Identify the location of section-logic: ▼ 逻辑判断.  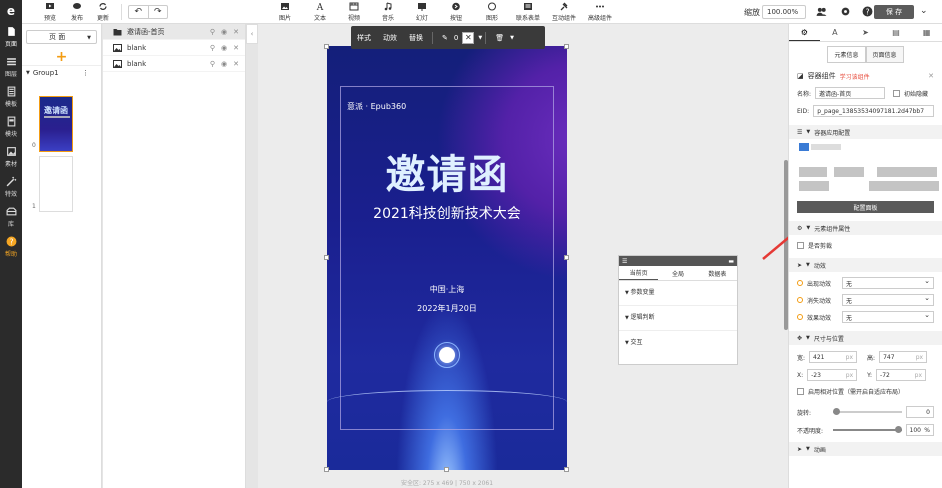
(678, 318).